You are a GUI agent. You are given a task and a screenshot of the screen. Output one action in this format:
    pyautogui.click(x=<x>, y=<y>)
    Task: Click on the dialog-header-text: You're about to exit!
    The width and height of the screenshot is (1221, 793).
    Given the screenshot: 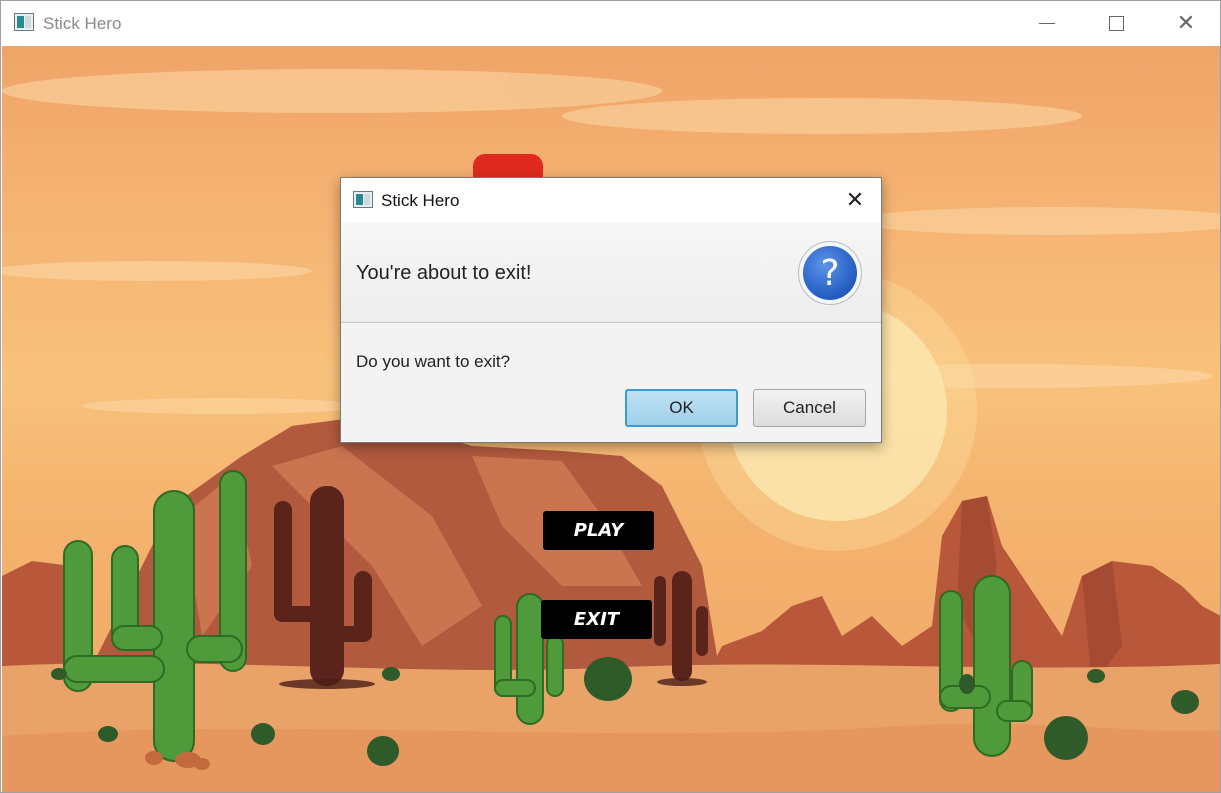 What is the action you would take?
    pyautogui.click(x=444, y=273)
    